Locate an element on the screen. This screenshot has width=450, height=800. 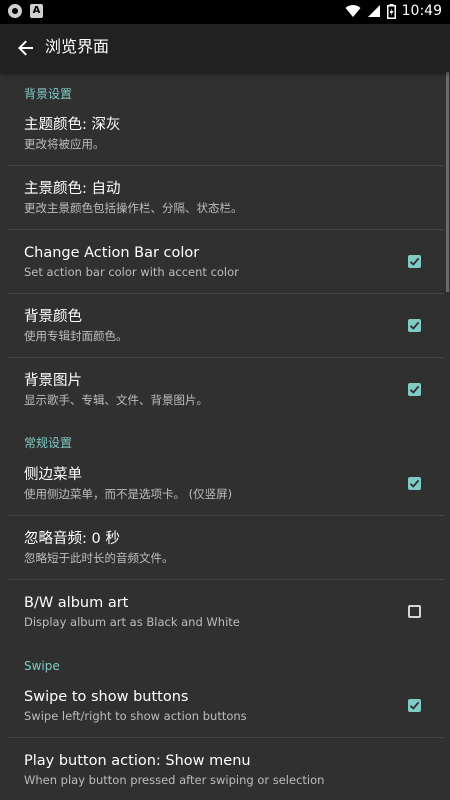
pref-title: 主景颜色: 自动 is located at coordinates (72, 189).